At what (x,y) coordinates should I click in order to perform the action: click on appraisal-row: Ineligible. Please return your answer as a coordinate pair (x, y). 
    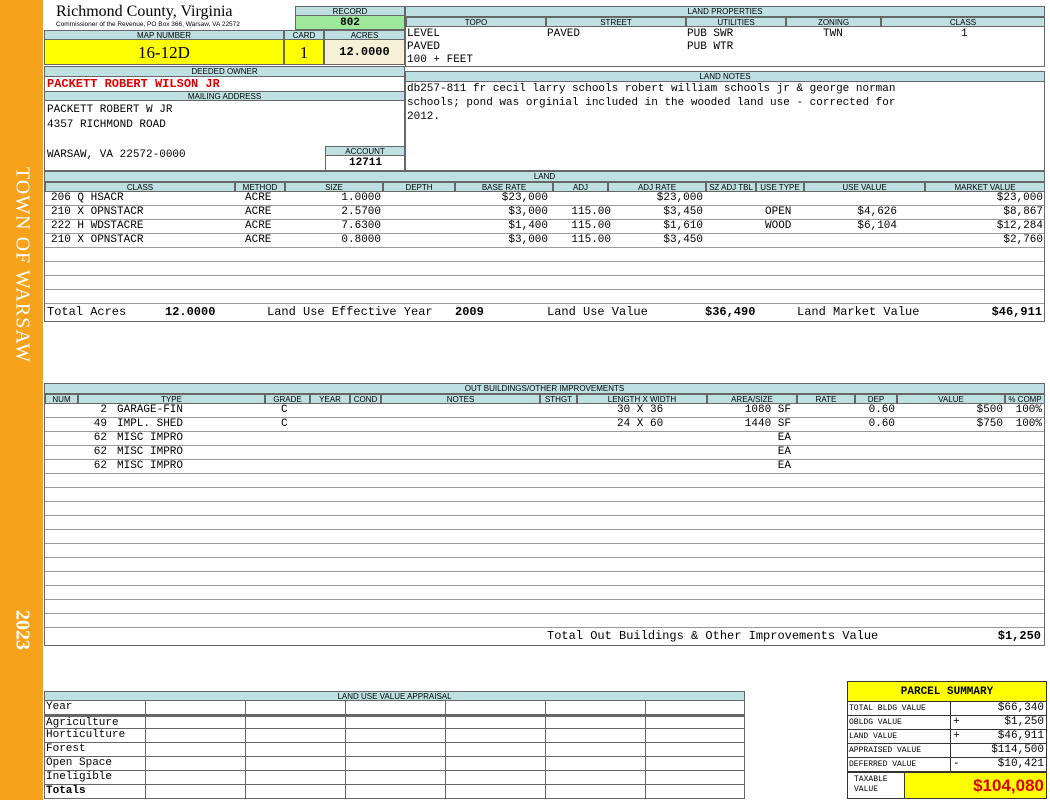
    Looking at the image, I should click on (394, 778).